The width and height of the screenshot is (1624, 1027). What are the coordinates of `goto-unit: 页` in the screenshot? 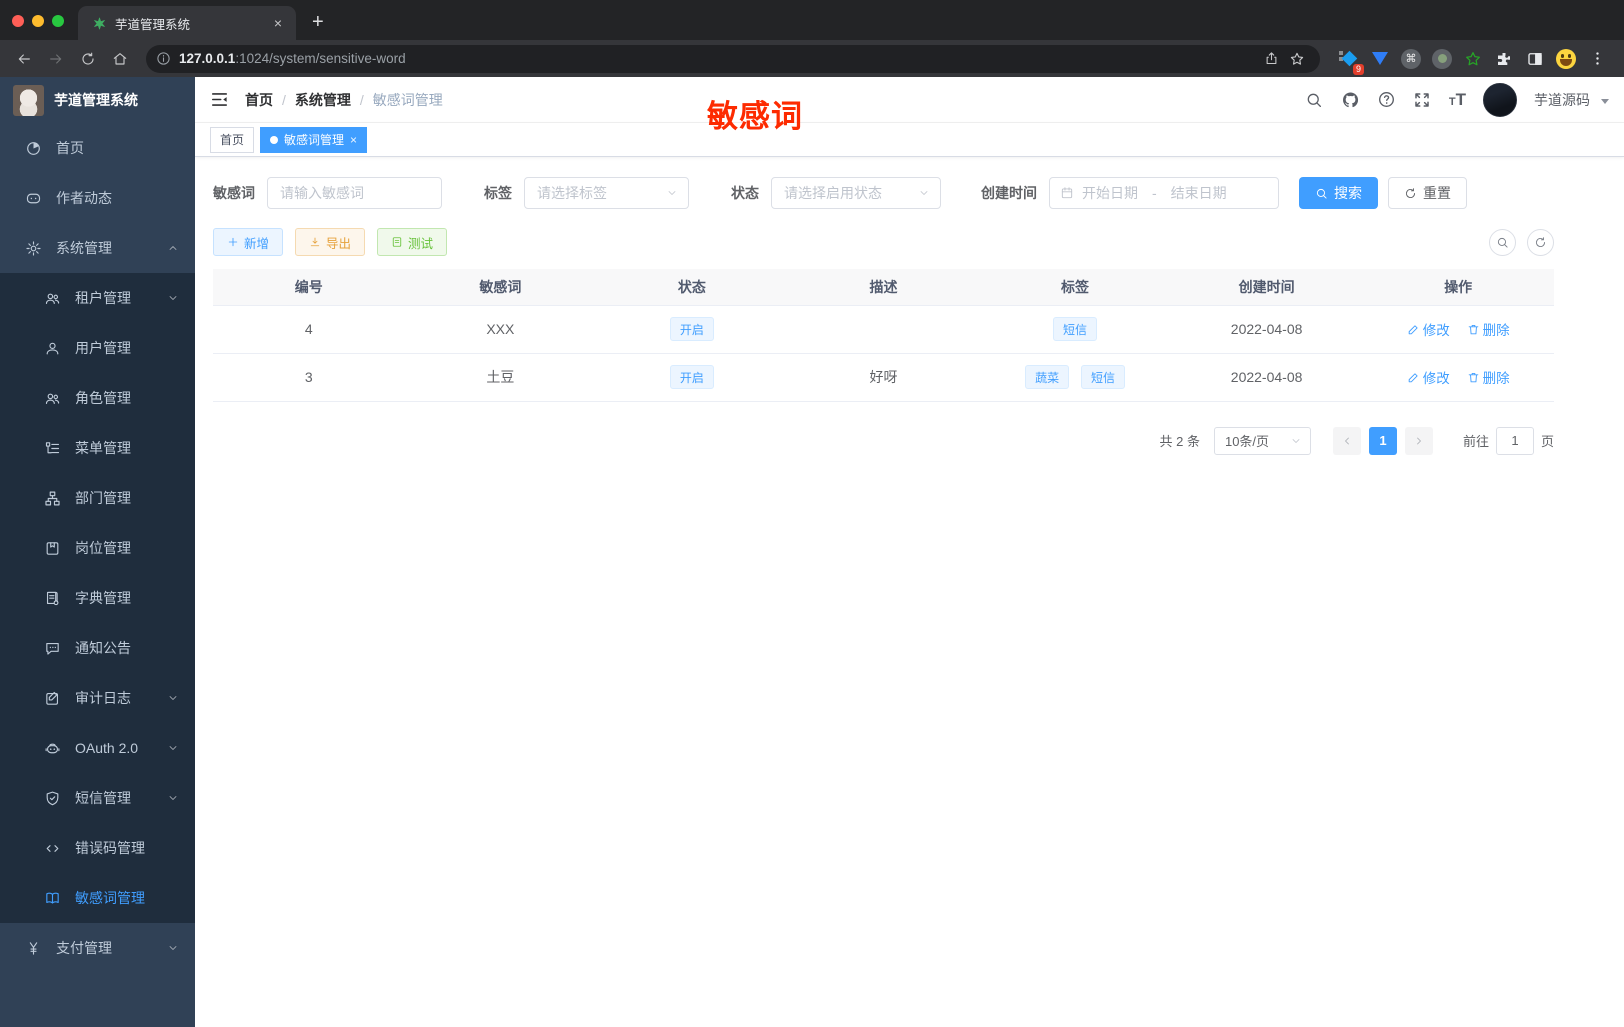 It's located at (1547, 441).